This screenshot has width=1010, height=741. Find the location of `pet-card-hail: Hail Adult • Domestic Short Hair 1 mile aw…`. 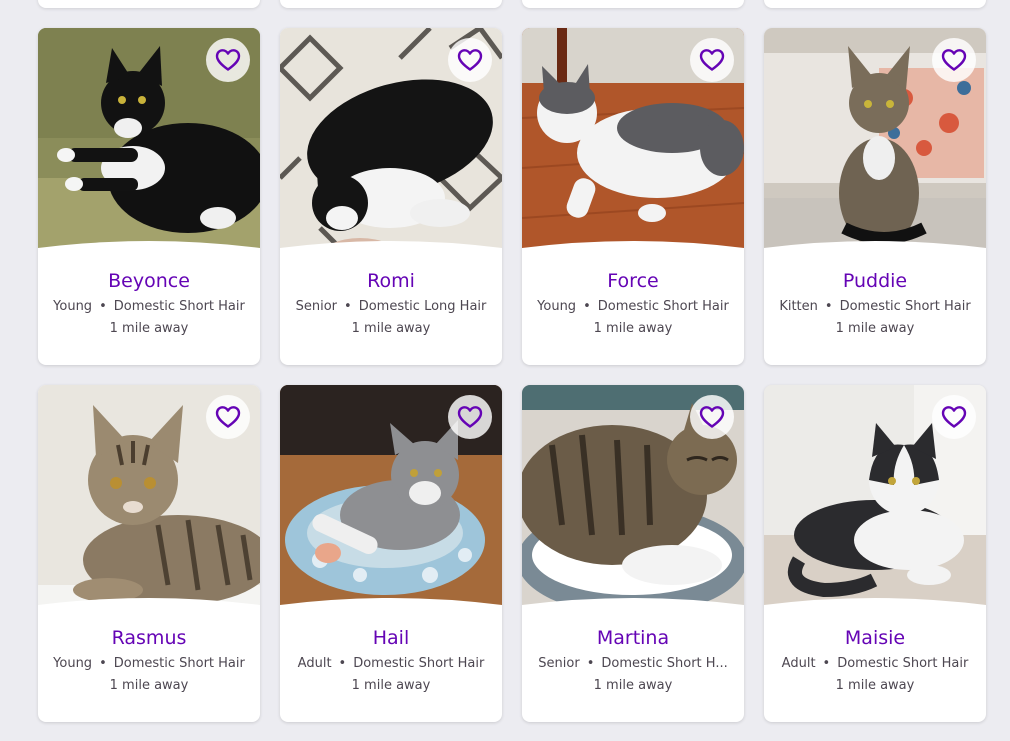

pet-card-hail: Hail Adult • Domestic Short Hair 1 mile aw… is located at coordinates (391, 553).